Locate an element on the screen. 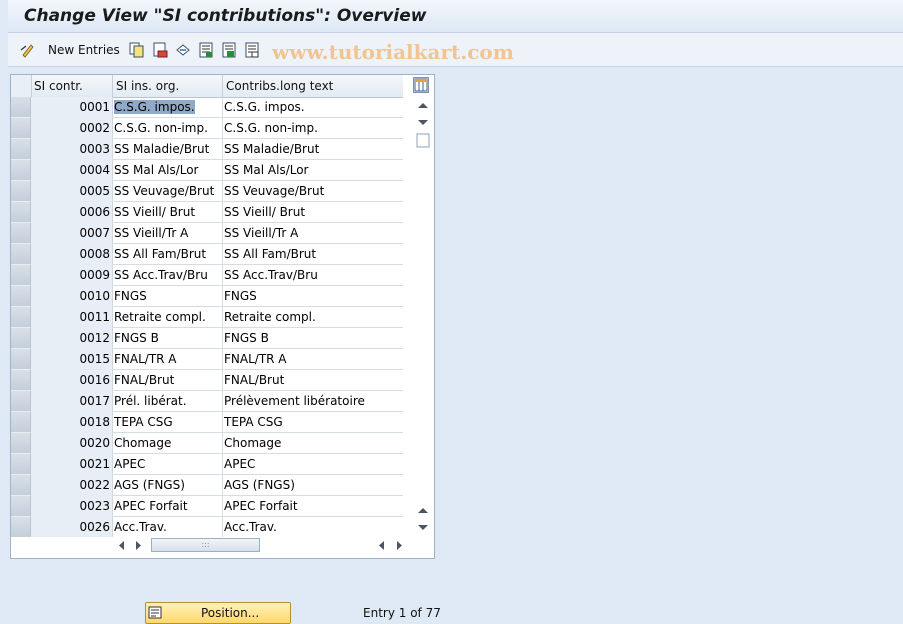 The height and width of the screenshot is (624, 903). table-row: 0003 SS Maladie/Brut SS Maladie/Brut is located at coordinates (207, 149).